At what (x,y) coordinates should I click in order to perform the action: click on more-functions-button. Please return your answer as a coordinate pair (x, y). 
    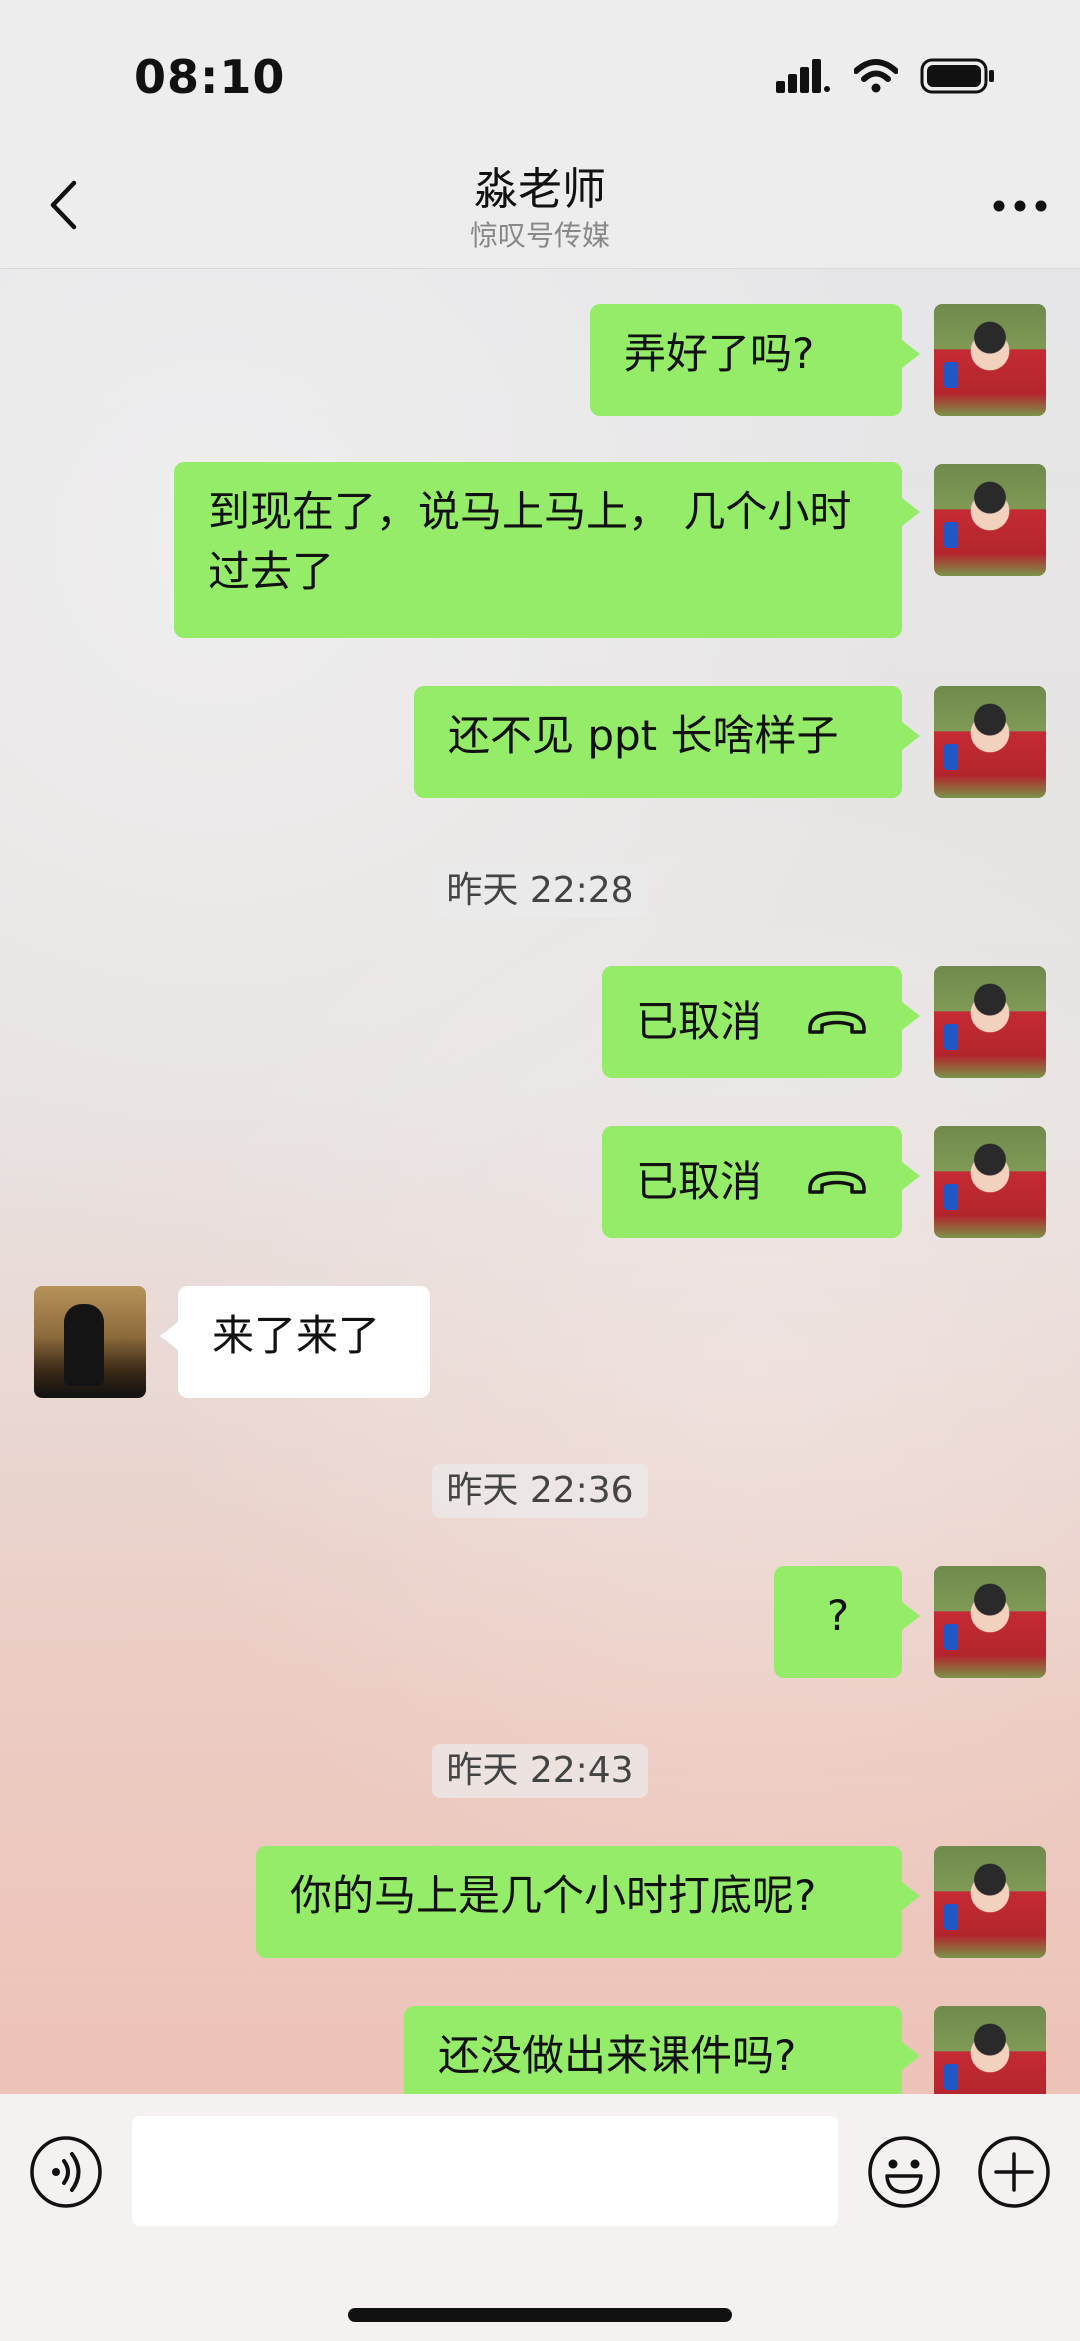
    Looking at the image, I should click on (1014, 2172).